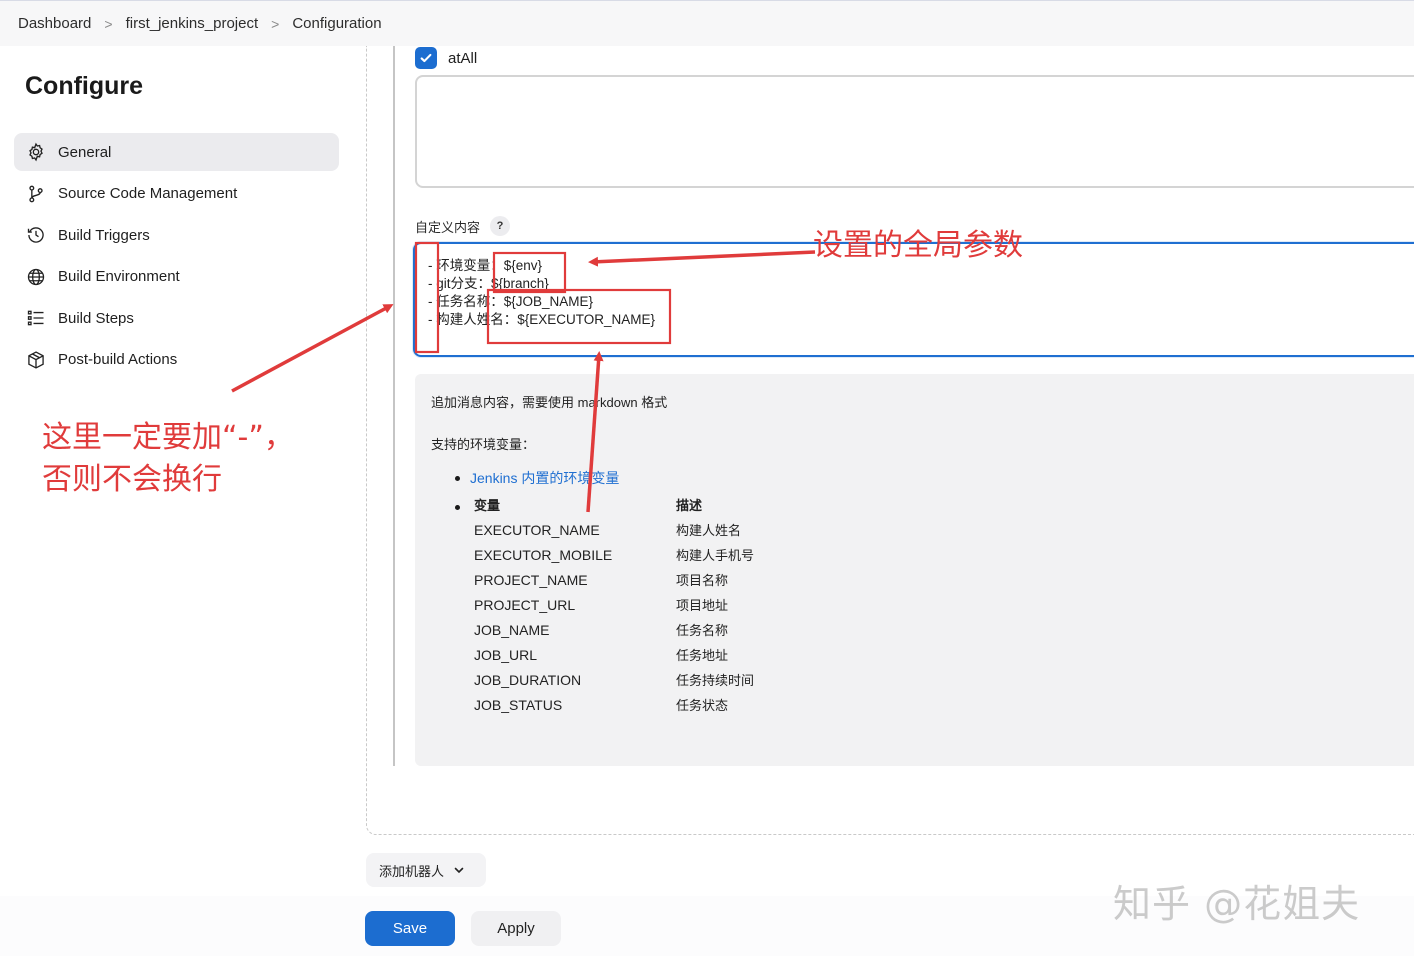 This screenshot has height=956, width=1414. Describe the element at coordinates (614, 679) in the screenshot. I see `table-row: JOB_DURATION 任务持续时间` at that location.